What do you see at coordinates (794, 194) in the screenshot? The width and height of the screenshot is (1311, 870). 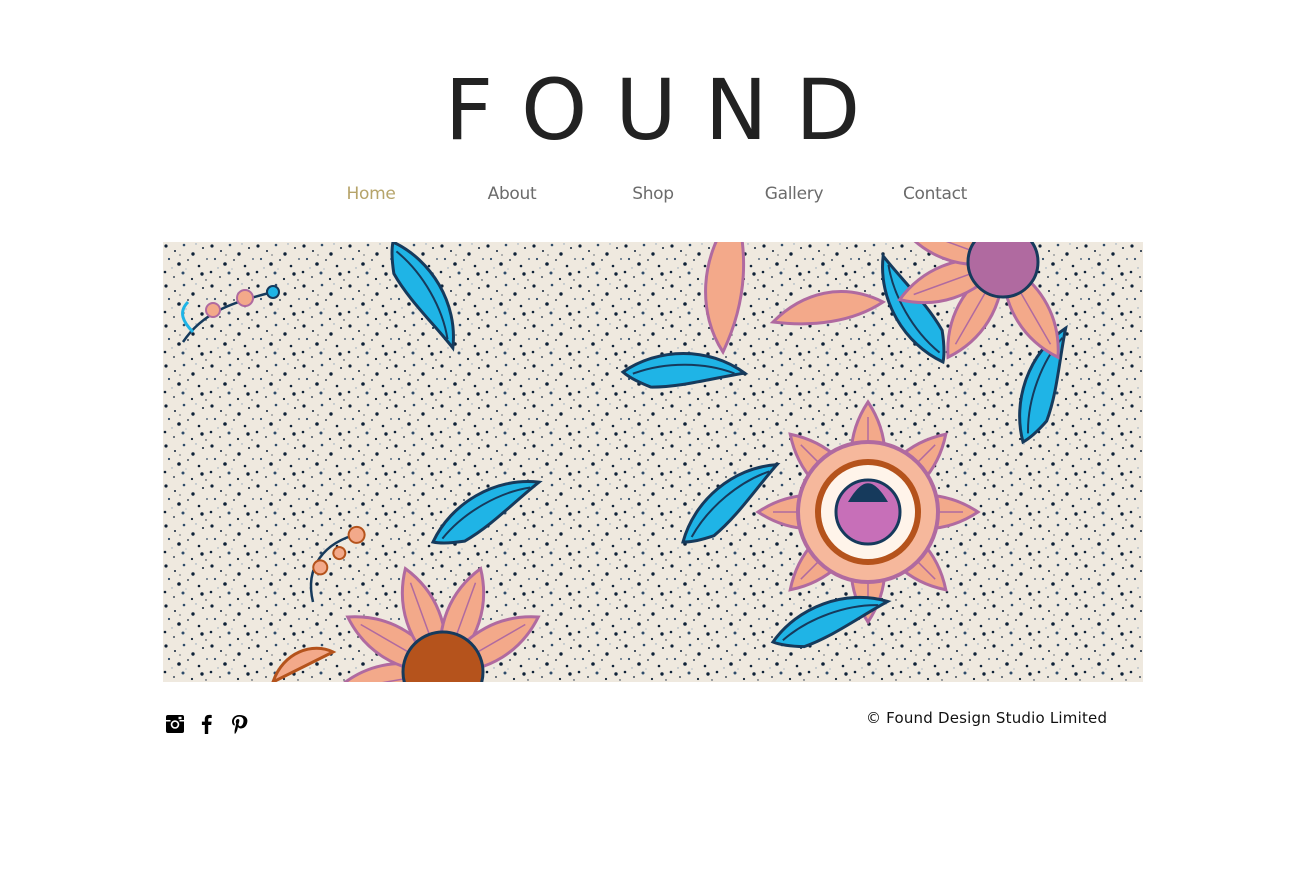 I see `nav-item-gallery: Gallery` at bounding box center [794, 194].